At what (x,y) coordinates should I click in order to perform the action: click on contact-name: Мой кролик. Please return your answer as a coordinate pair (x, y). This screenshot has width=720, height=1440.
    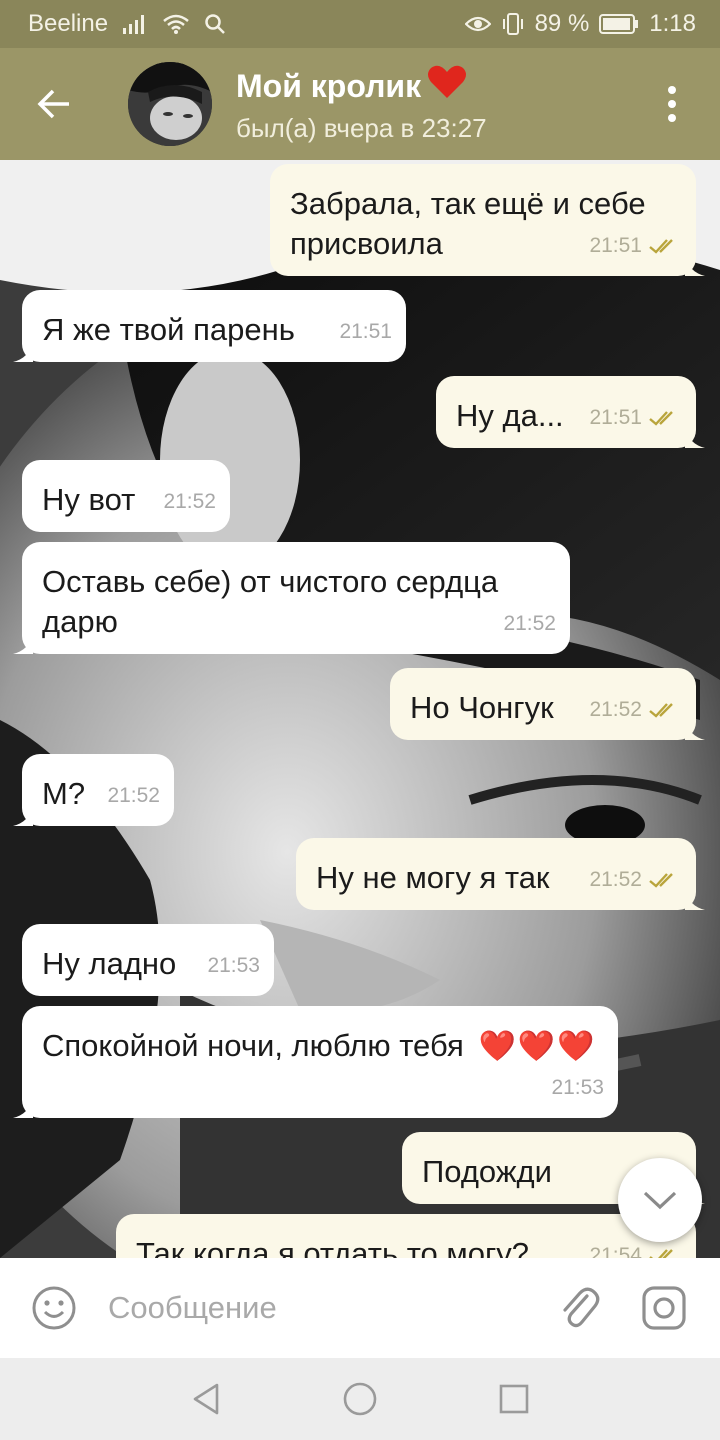
    Looking at the image, I should click on (329, 86).